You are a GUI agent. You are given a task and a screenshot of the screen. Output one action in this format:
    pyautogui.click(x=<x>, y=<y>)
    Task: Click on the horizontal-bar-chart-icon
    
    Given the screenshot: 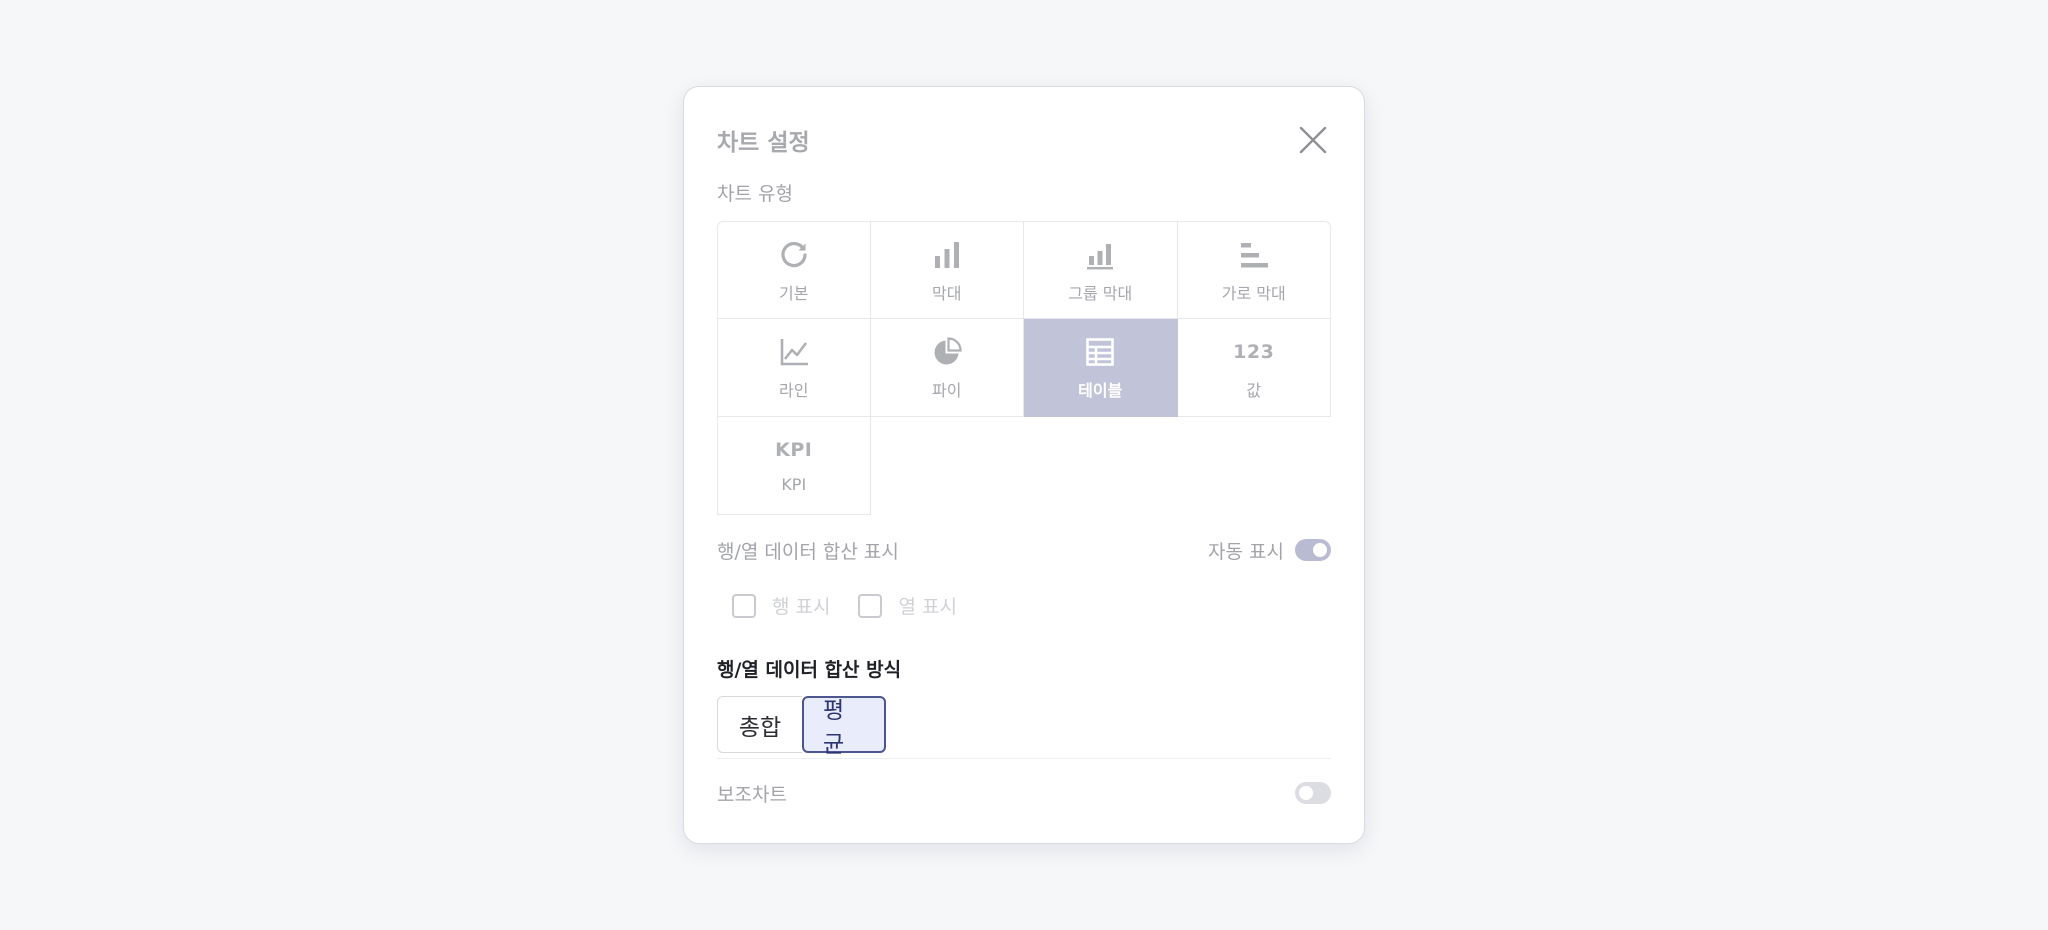 What is the action you would take?
    pyautogui.click(x=1254, y=255)
    